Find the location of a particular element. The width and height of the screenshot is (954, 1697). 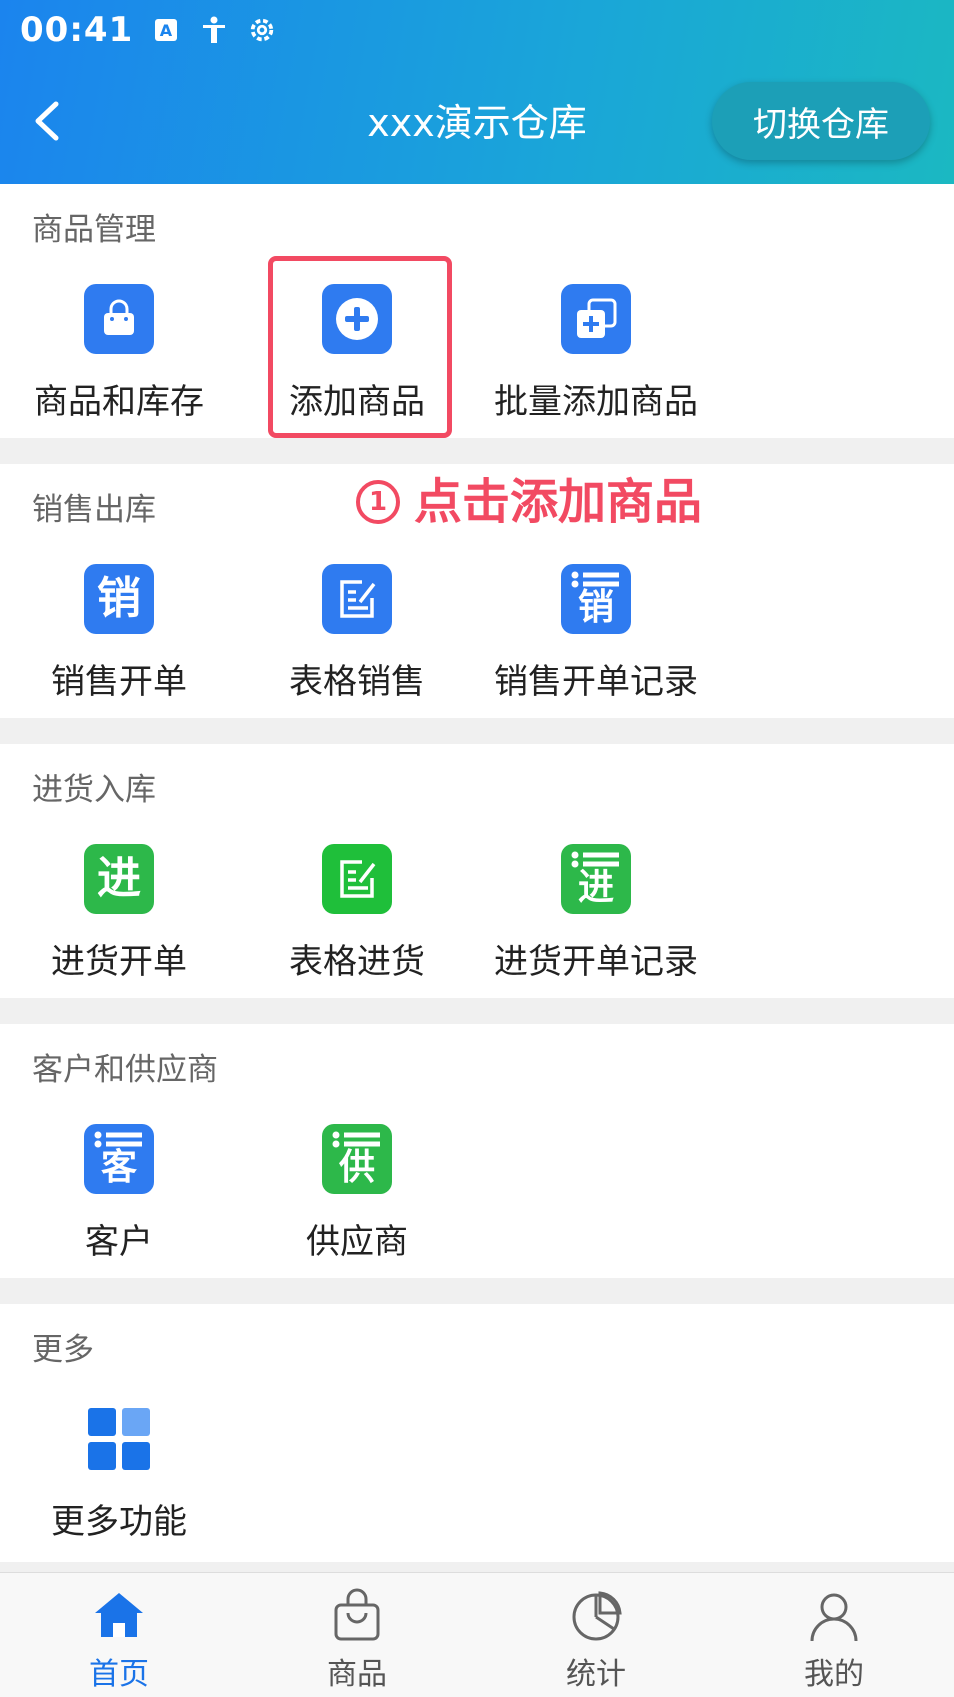

table-sales-button: 表格销售 is located at coordinates (357, 623).